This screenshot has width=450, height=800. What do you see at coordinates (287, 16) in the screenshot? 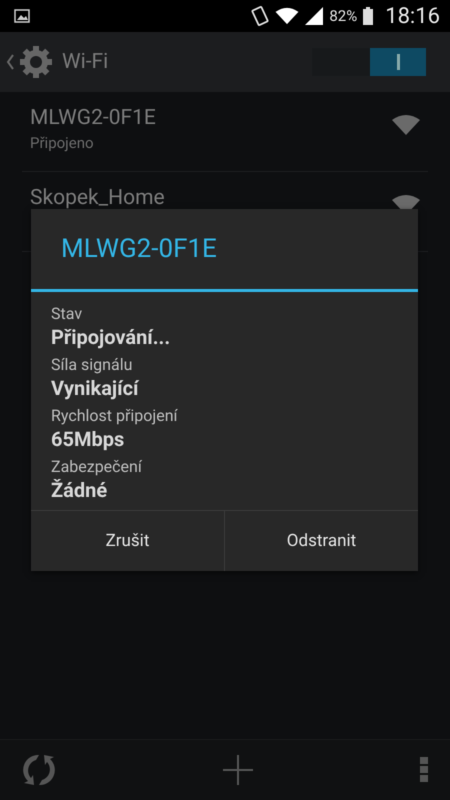
I see `wifi-icon` at bounding box center [287, 16].